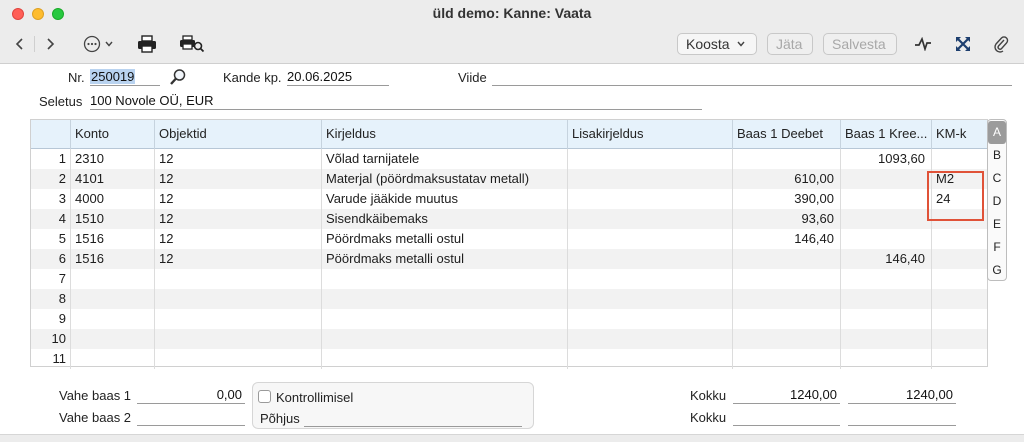 The height and width of the screenshot is (442, 1024). What do you see at coordinates (885, 159) in the screenshot?
I see `cell-kreedit: 1093,60` at bounding box center [885, 159].